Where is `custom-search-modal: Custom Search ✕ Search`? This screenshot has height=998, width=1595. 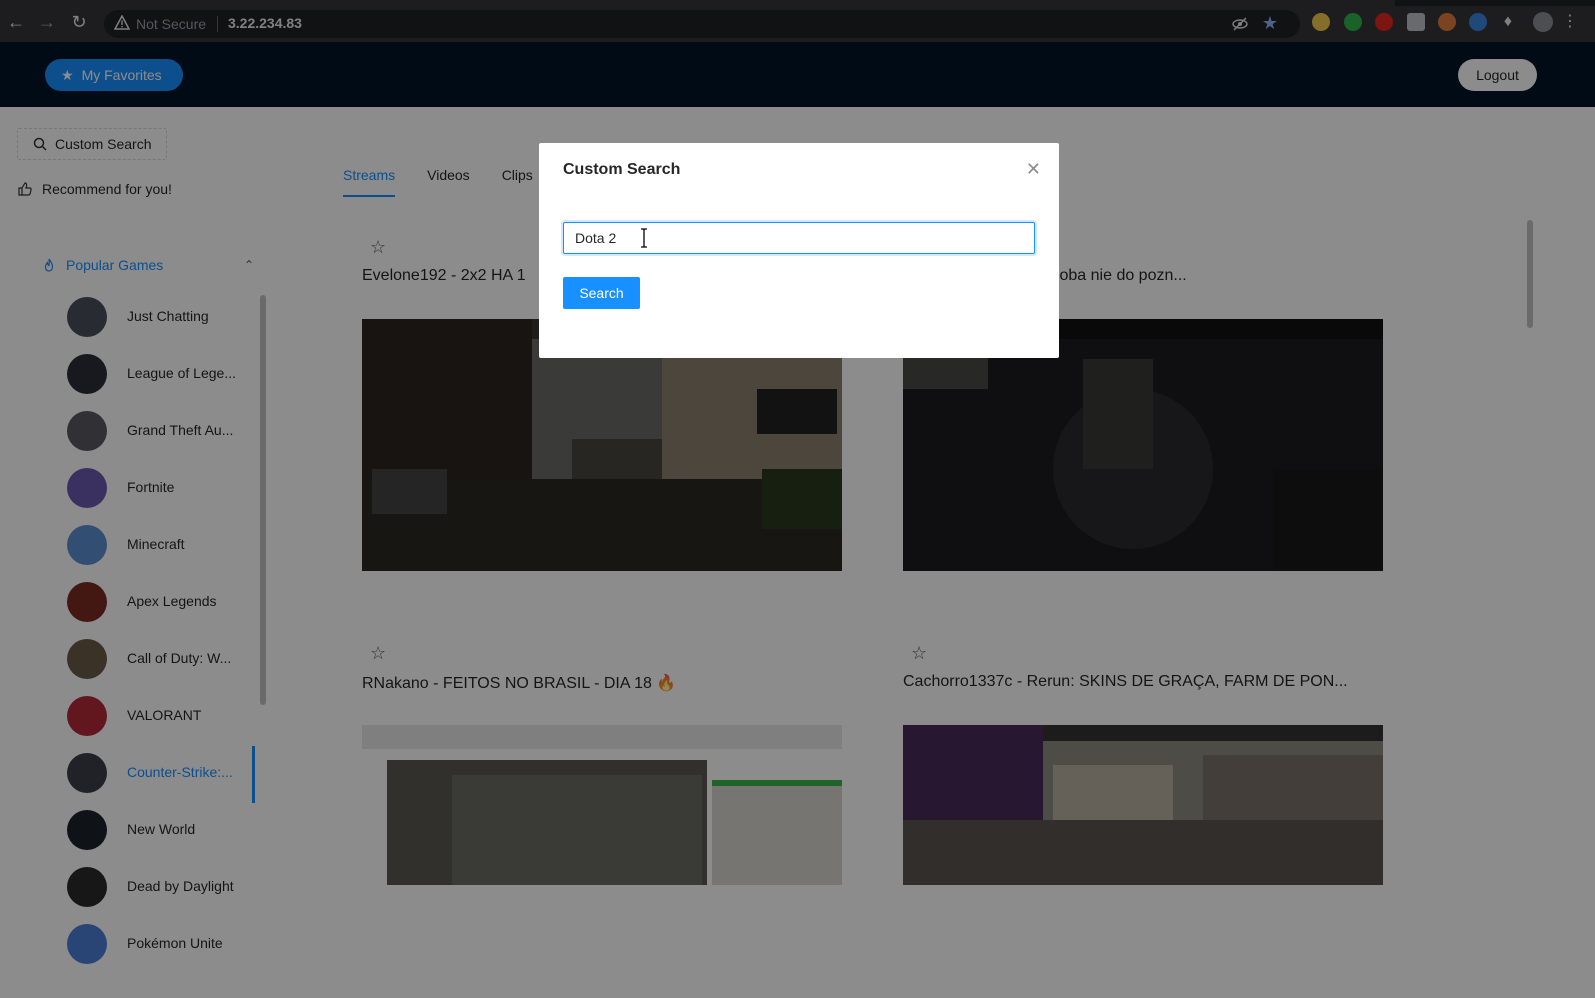
custom-search-modal: Custom Search ✕ Search is located at coordinates (799, 250).